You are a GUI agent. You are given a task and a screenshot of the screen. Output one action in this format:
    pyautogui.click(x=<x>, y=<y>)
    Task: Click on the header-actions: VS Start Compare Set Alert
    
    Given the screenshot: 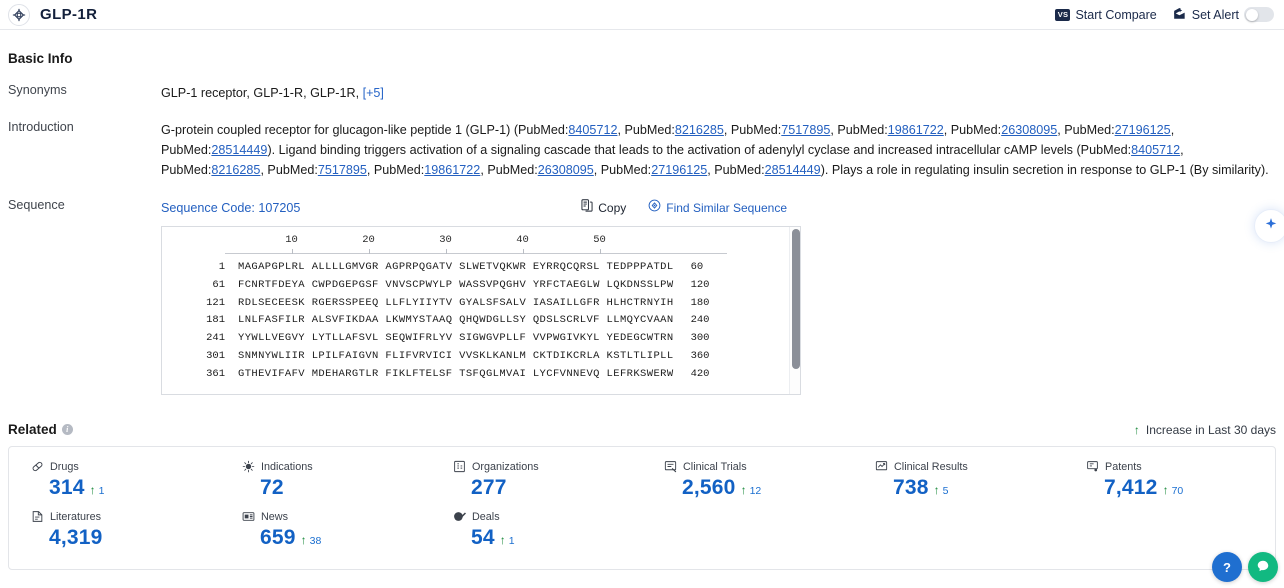 What is the action you would take?
    pyautogui.click(x=1164, y=15)
    